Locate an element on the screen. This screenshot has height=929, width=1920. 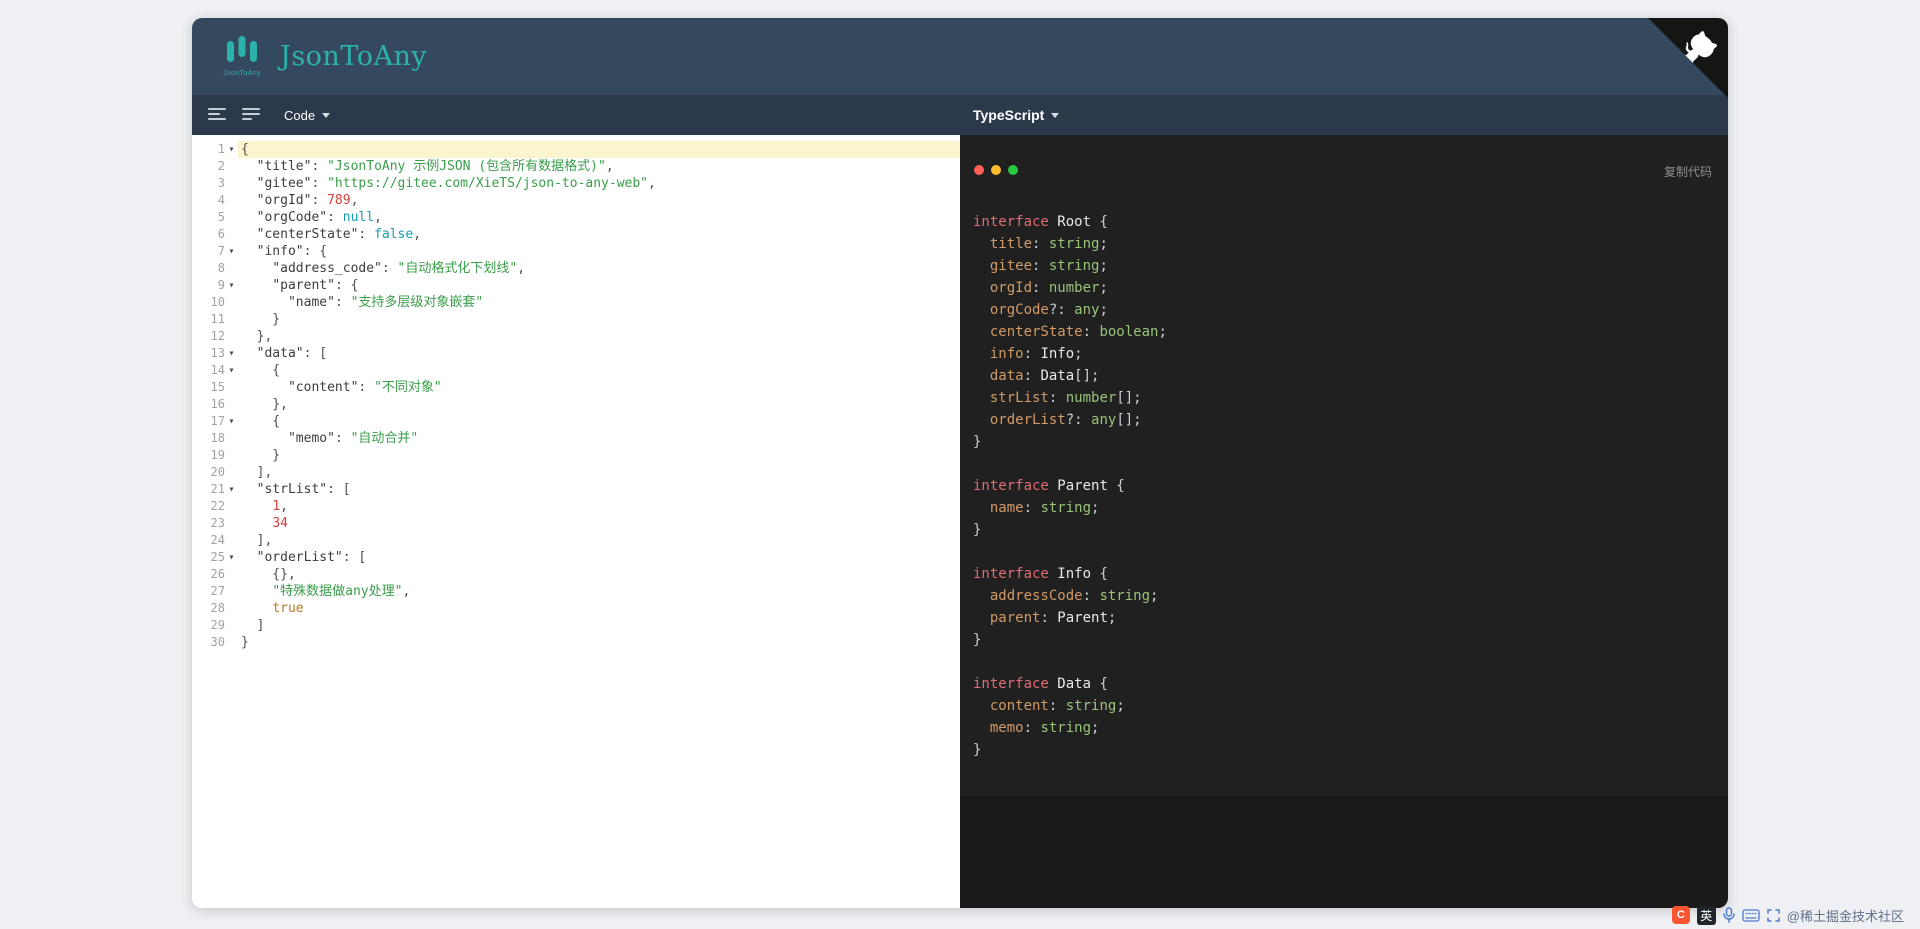
octocat-icon is located at coordinates (1688, 60).